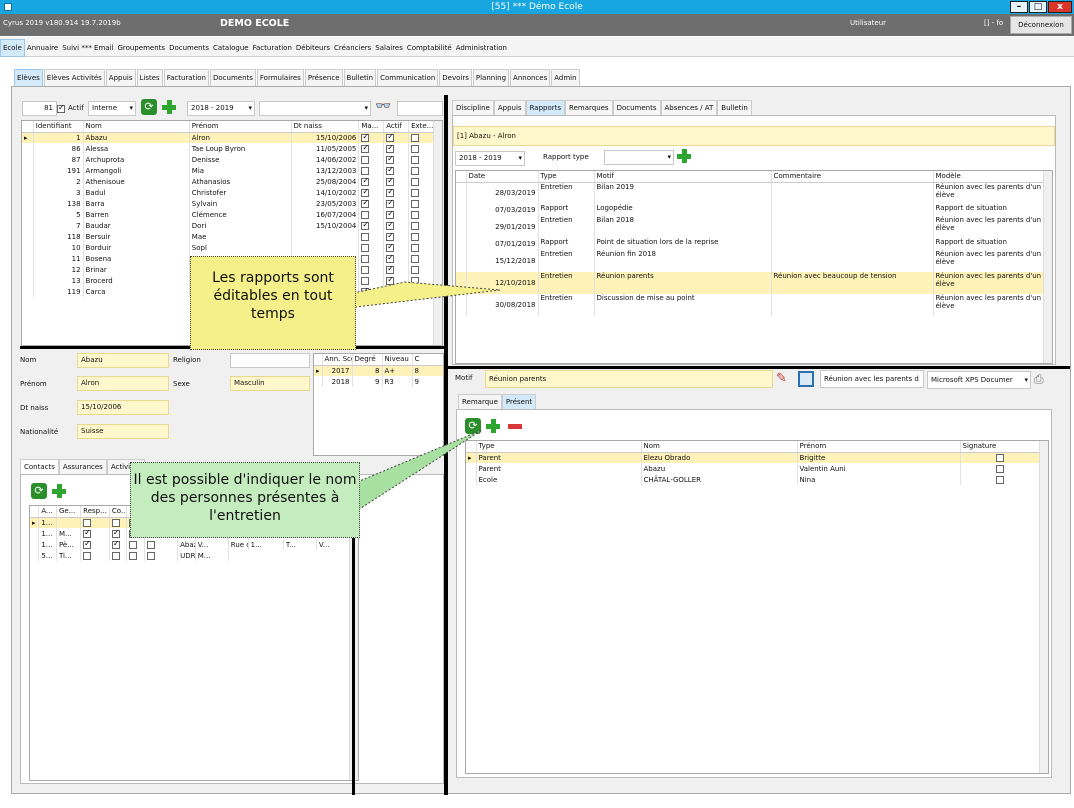 This screenshot has height=808, width=1074. What do you see at coordinates (415, 396) in the screenshot?
I see `callout-pointers` at bounding box center [415, 396].